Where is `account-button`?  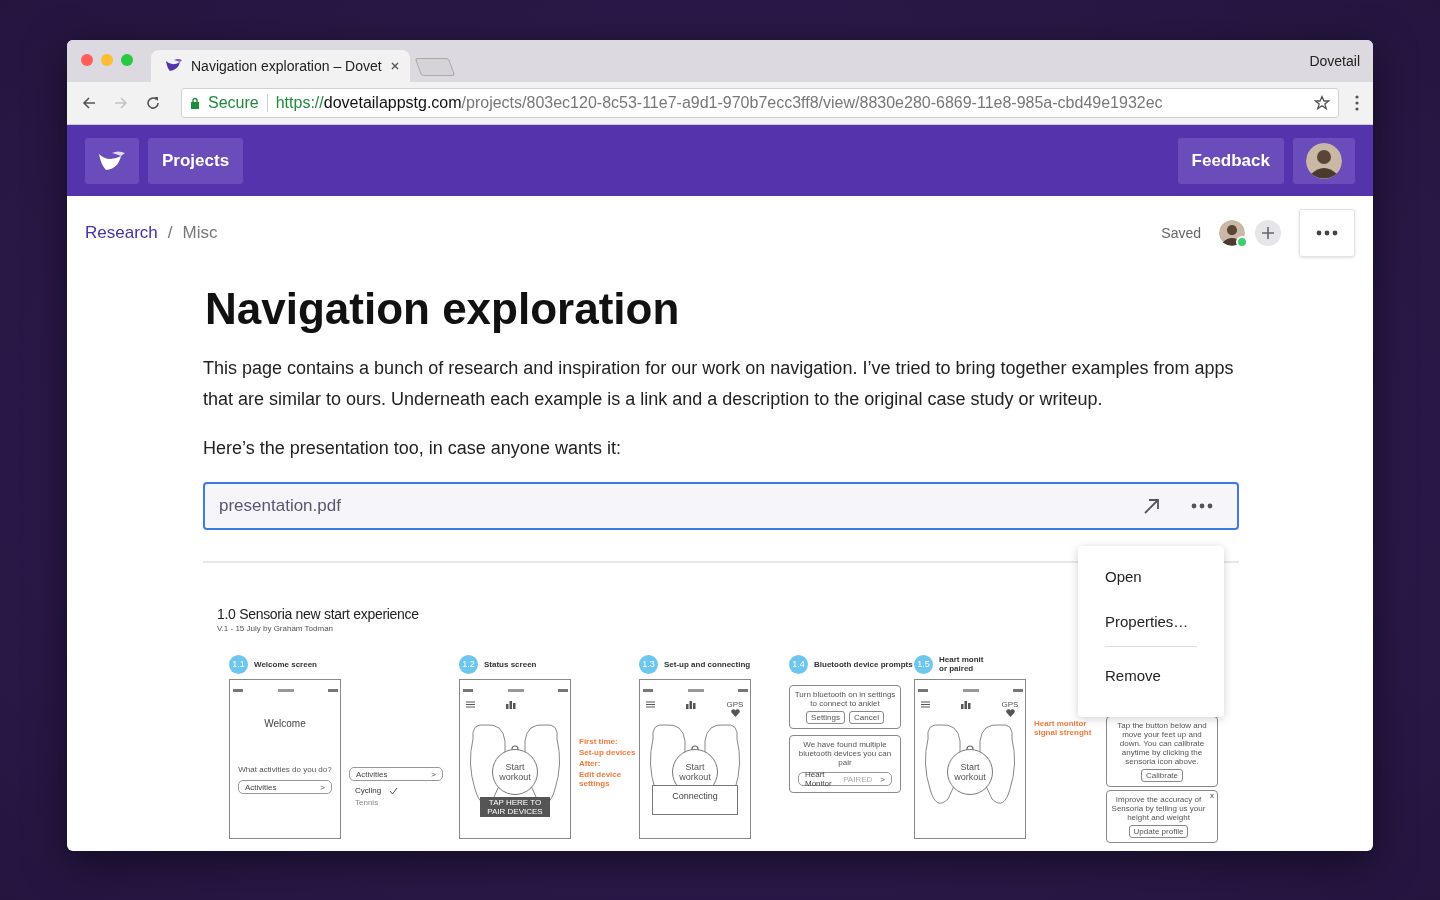
account-button is located at coordinates (1324, 160).